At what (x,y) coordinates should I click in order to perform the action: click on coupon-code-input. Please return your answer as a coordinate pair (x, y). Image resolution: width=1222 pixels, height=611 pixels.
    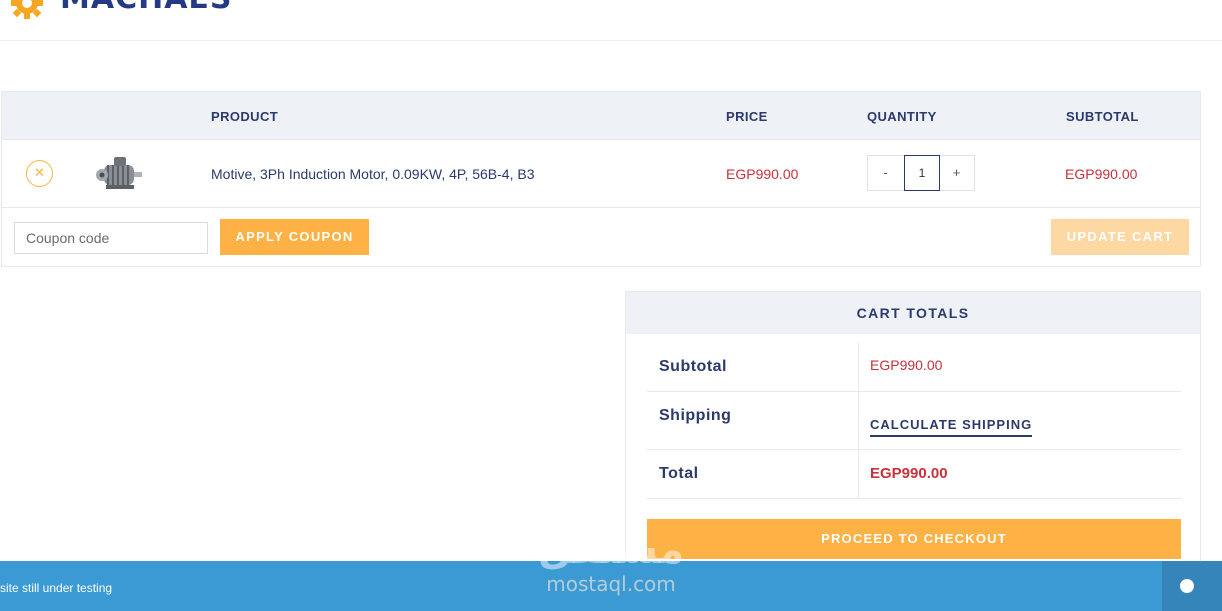
    Looking at the image, I should click on (111, 238).